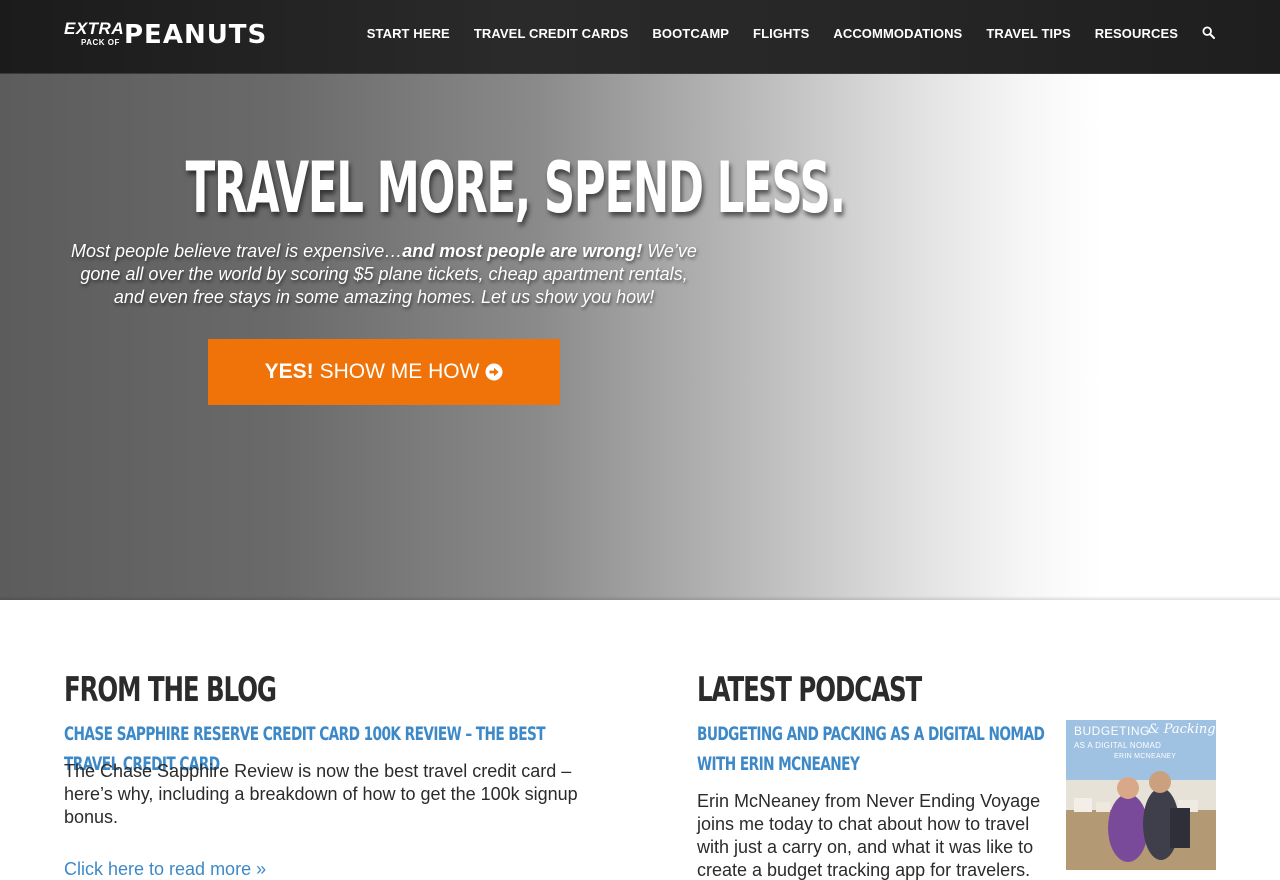 This screenshot has width=1280, height=880. I want to click on blog-heading: FROM THE BLOG, so click(170, 690).